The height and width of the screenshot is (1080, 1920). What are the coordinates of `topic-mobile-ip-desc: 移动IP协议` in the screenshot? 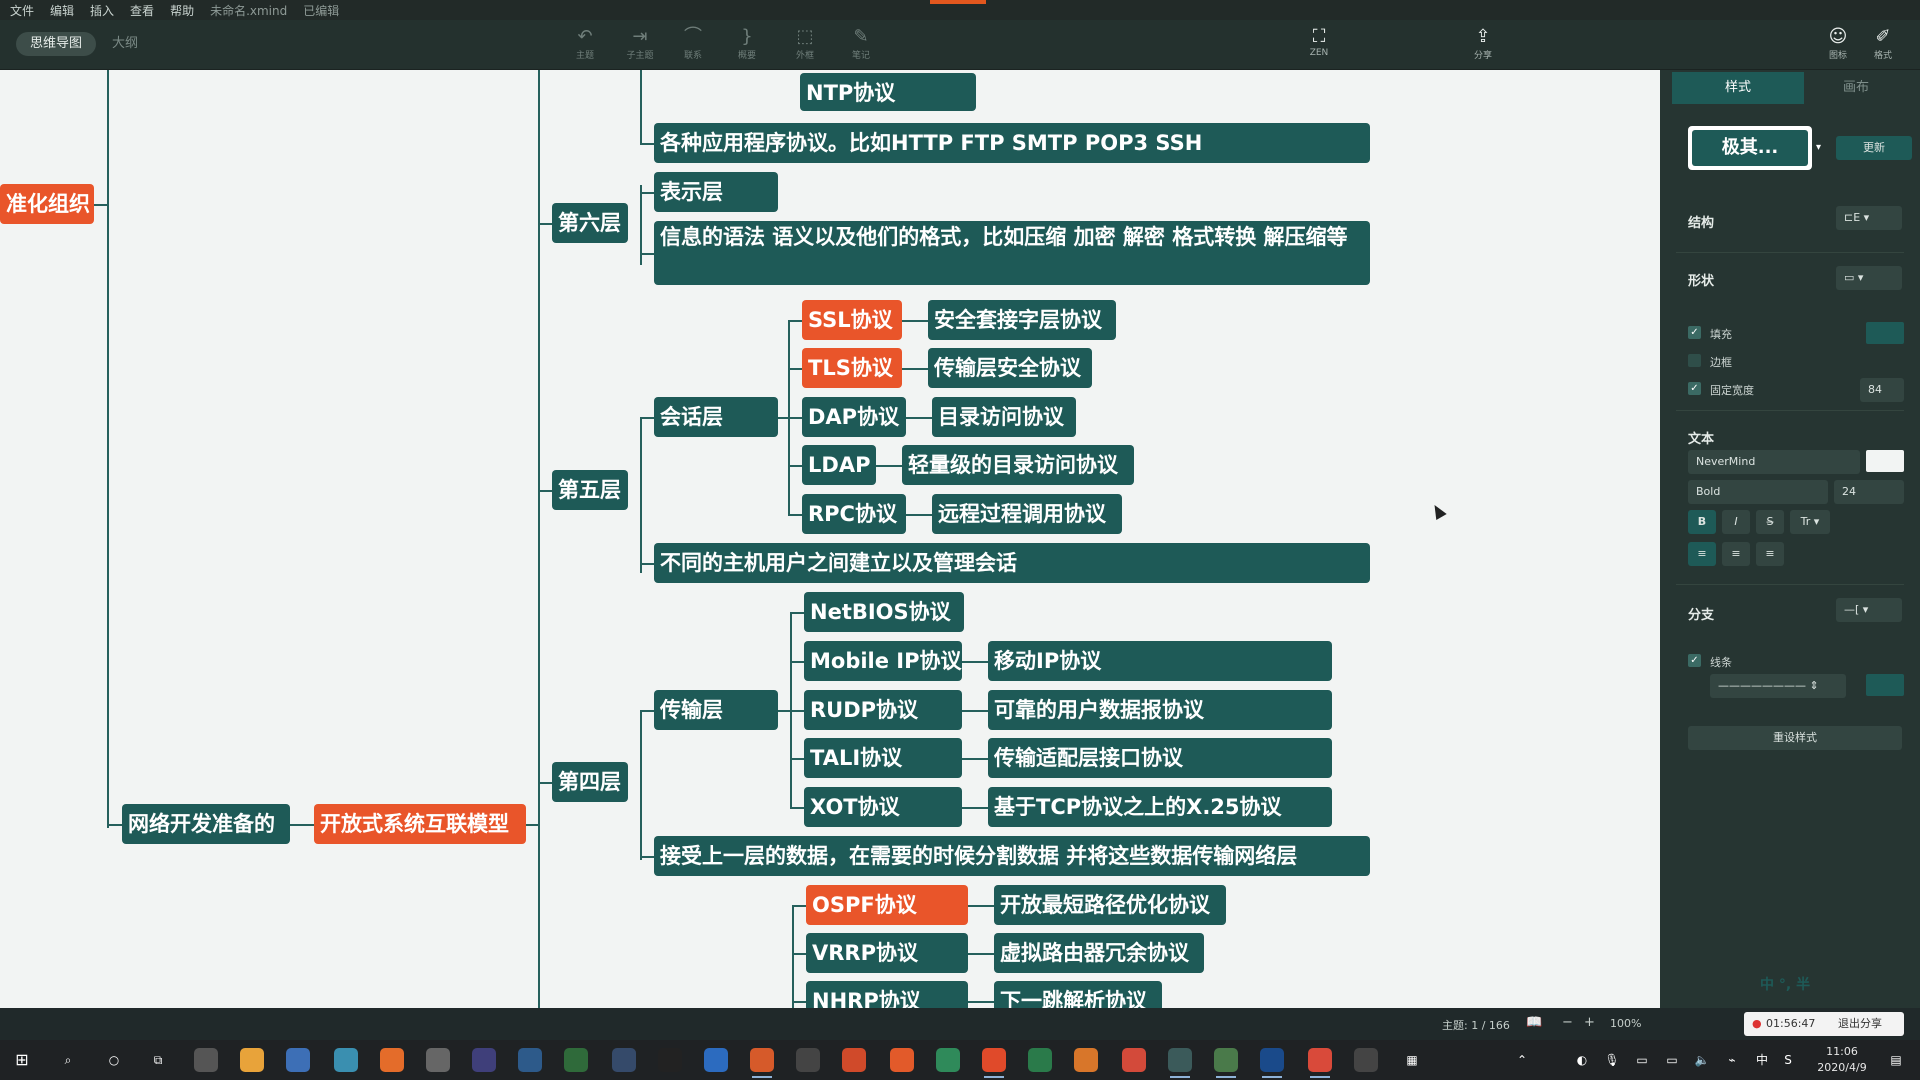 It's located at (1160, 661).